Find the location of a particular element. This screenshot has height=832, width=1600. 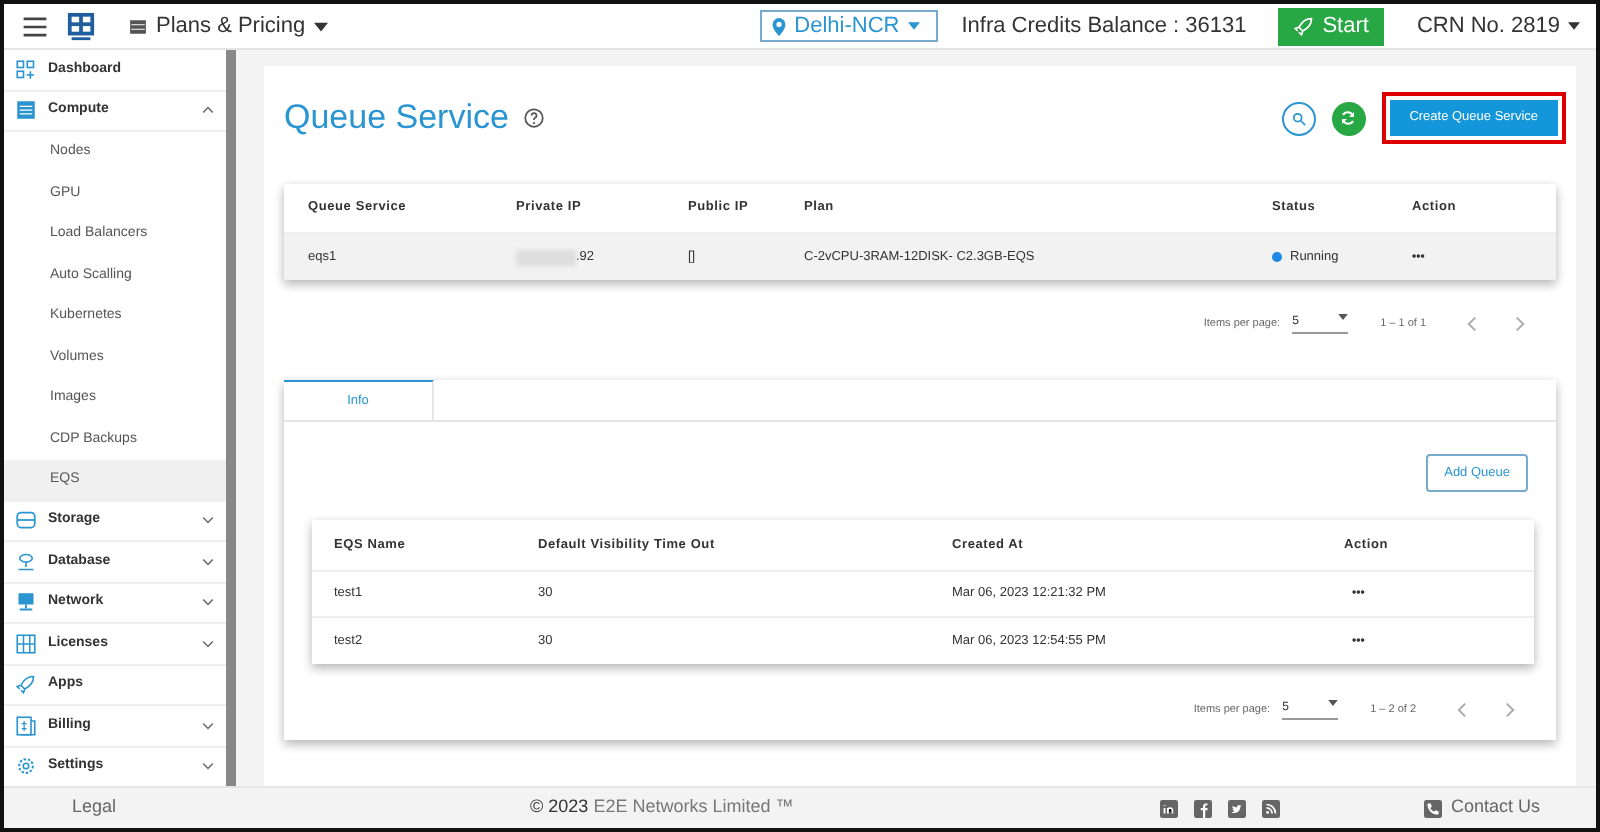

location-pin-icon is located at coordinates (779, 26).